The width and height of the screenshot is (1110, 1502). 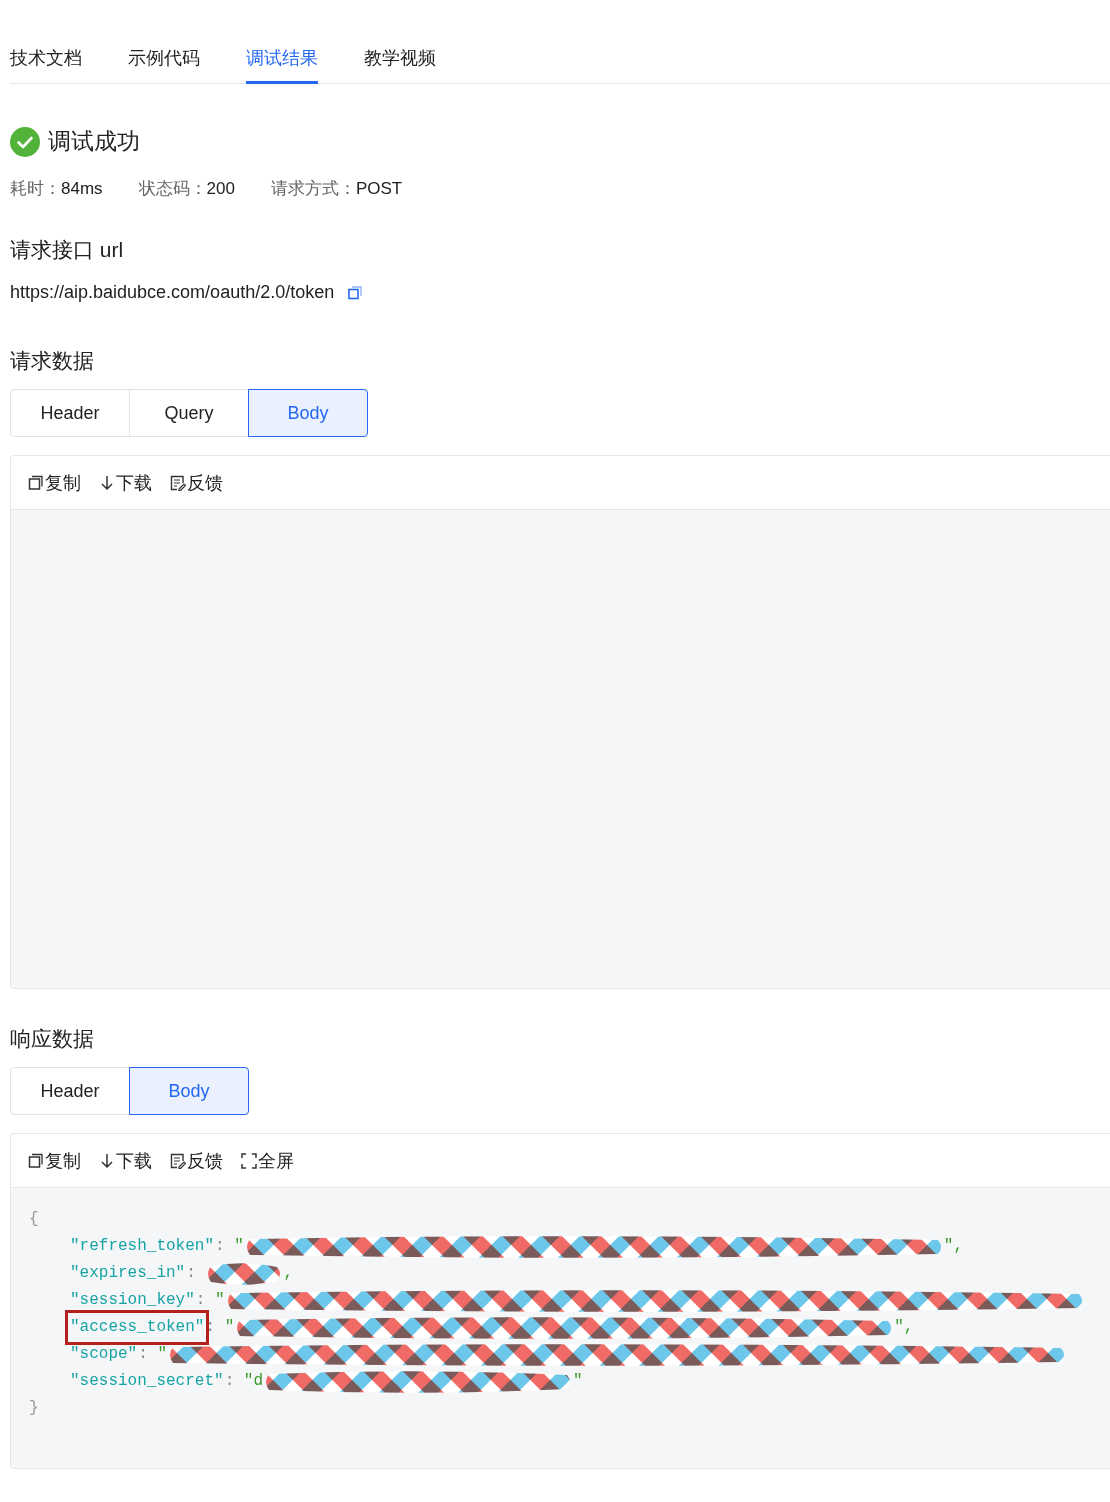 I want to click on stat-value: 200, so click(x=220, y=188).